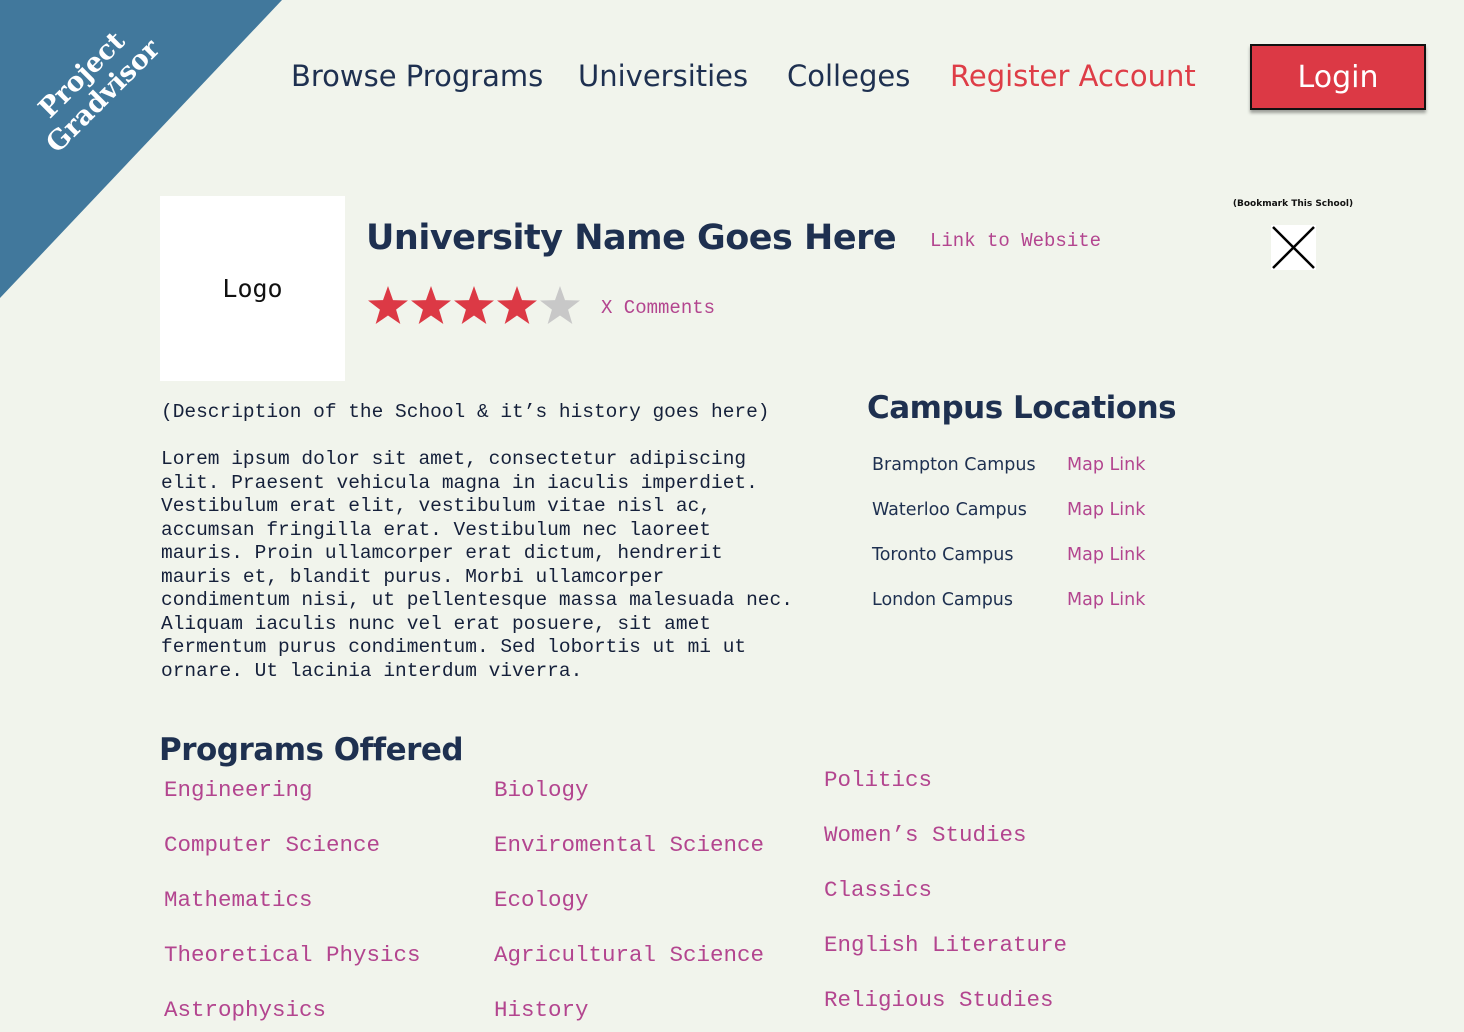 This screenshot has height=1032, width=1464. I want to click on nav-browse-programs: Browse Programs, so click(417, 76).